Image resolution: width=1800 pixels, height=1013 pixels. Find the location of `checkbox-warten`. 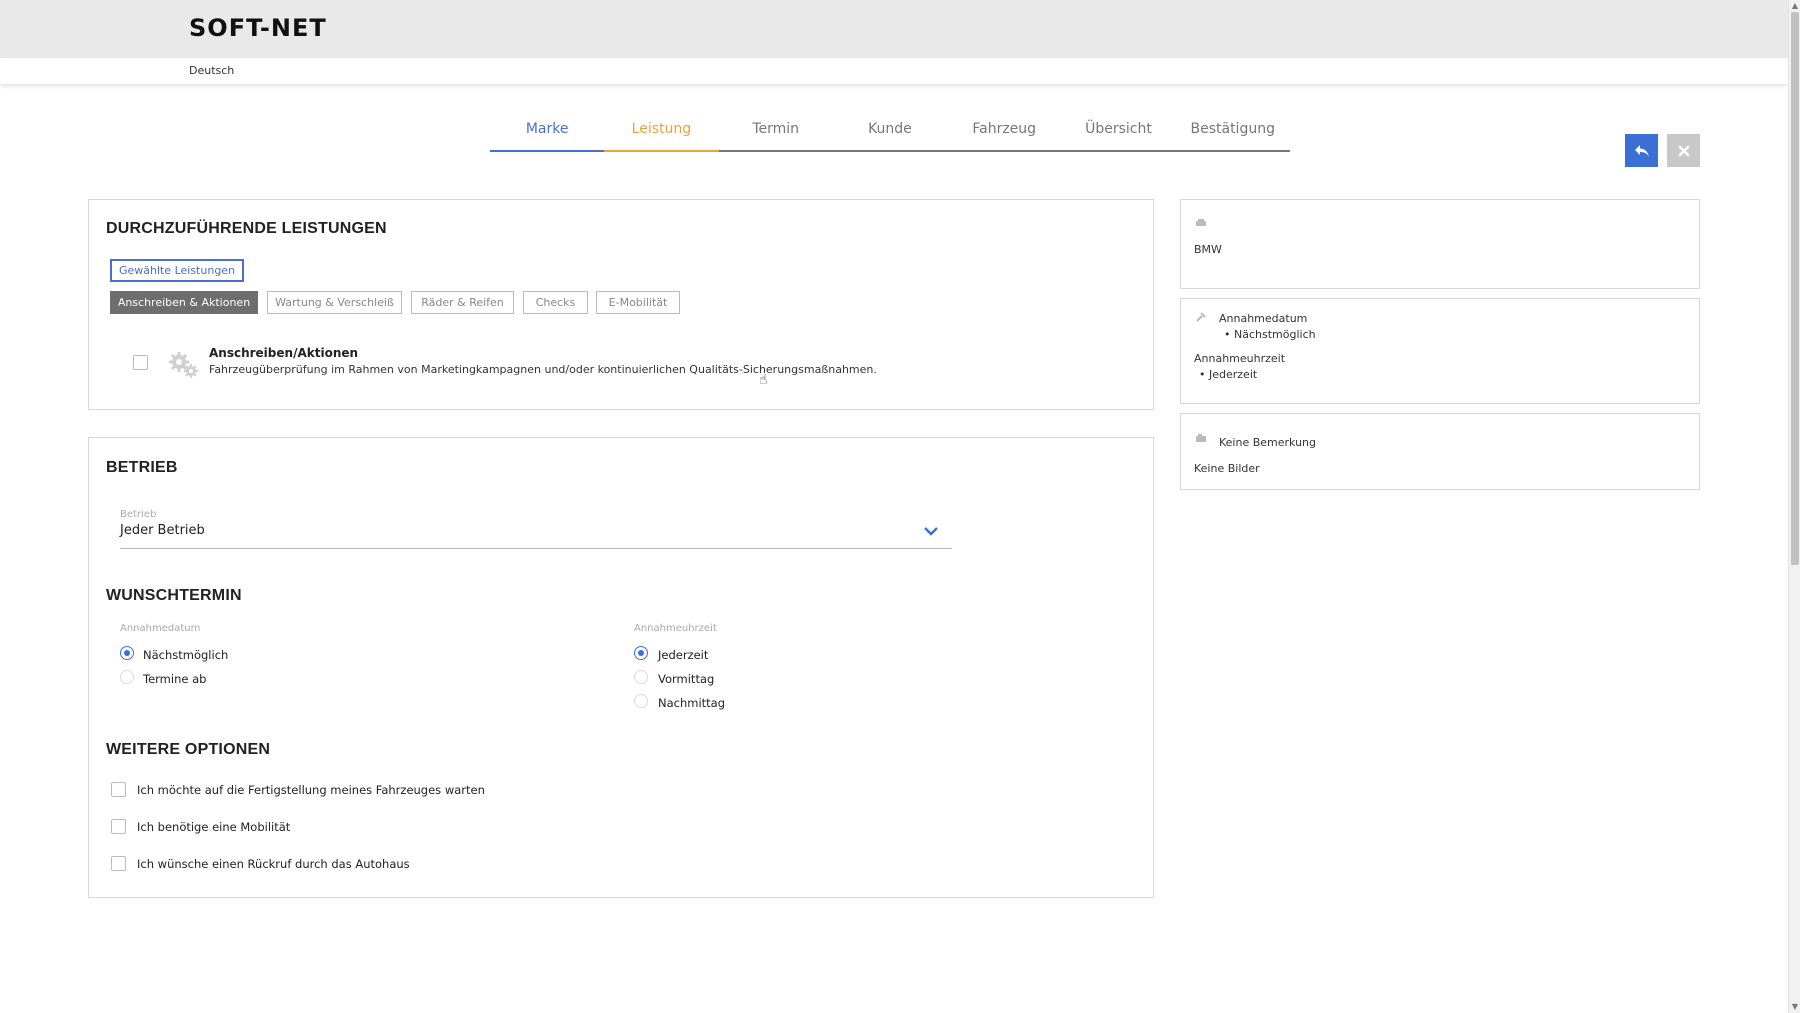

checkbox-warten is located at coordinates (118, 789).